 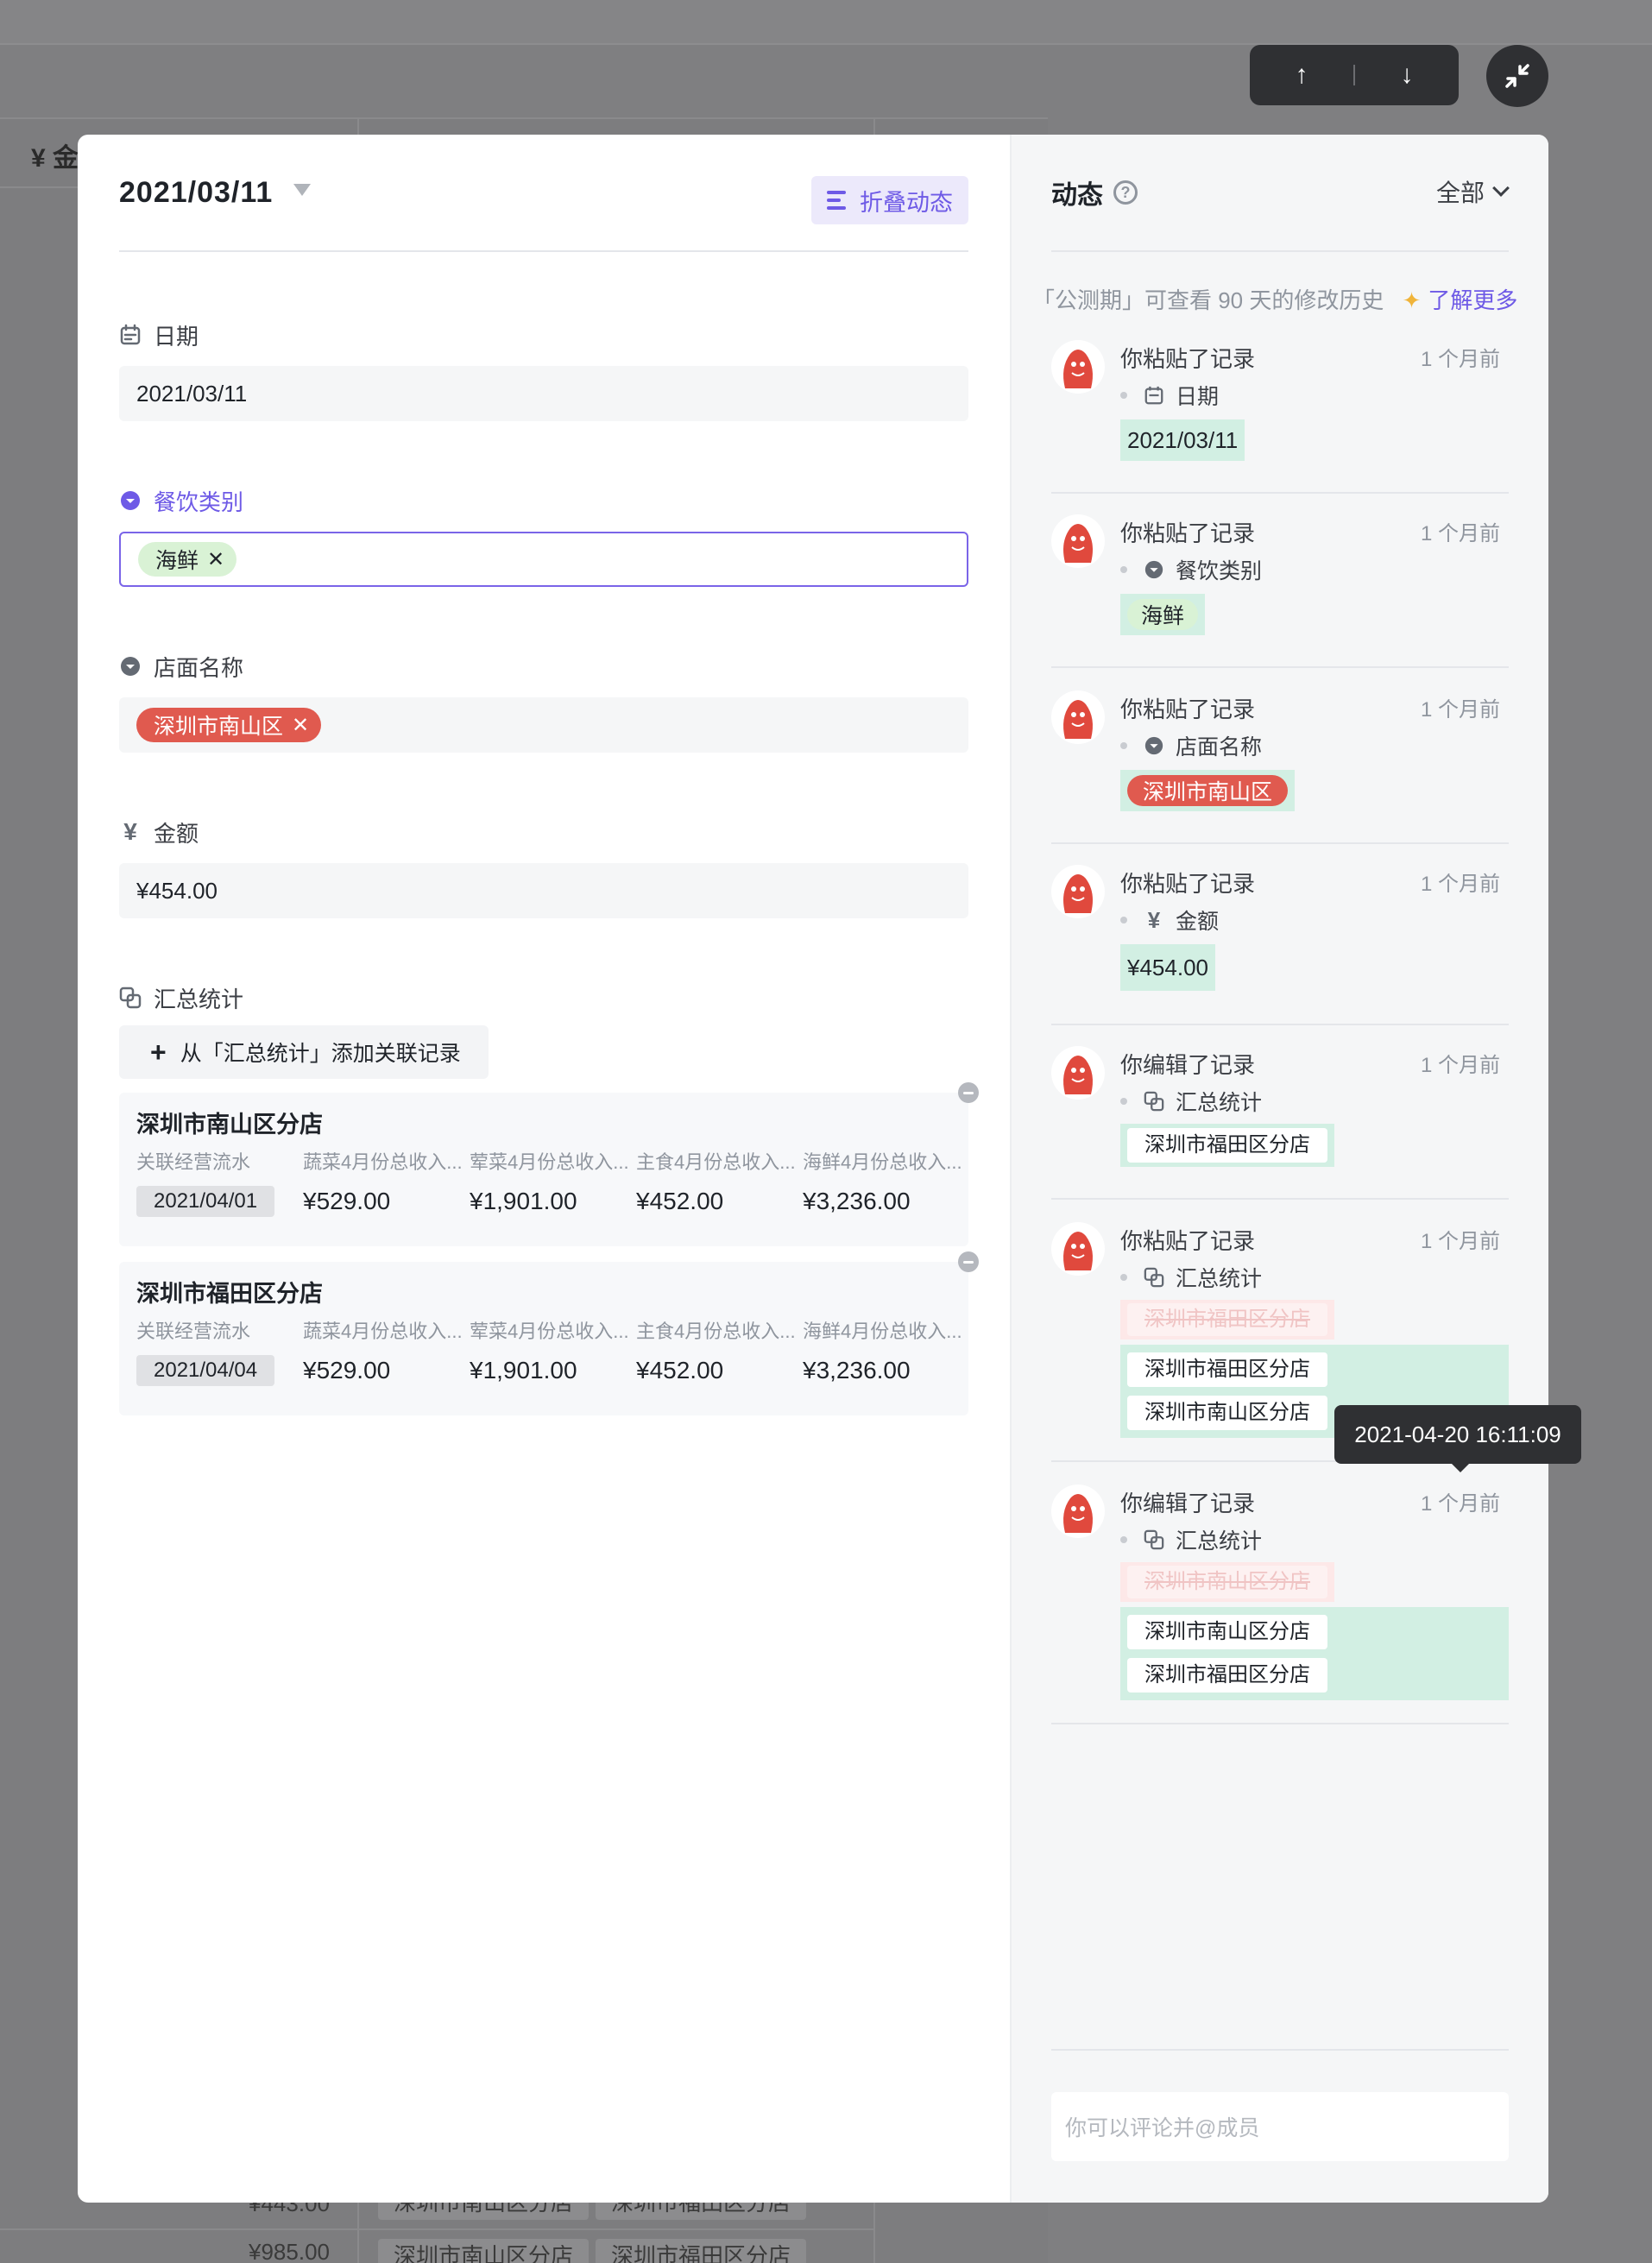 What do you see at coordinates (543, 334) in the screenshot?
I see `field-label: 日期` at bounding box center [543, 334].